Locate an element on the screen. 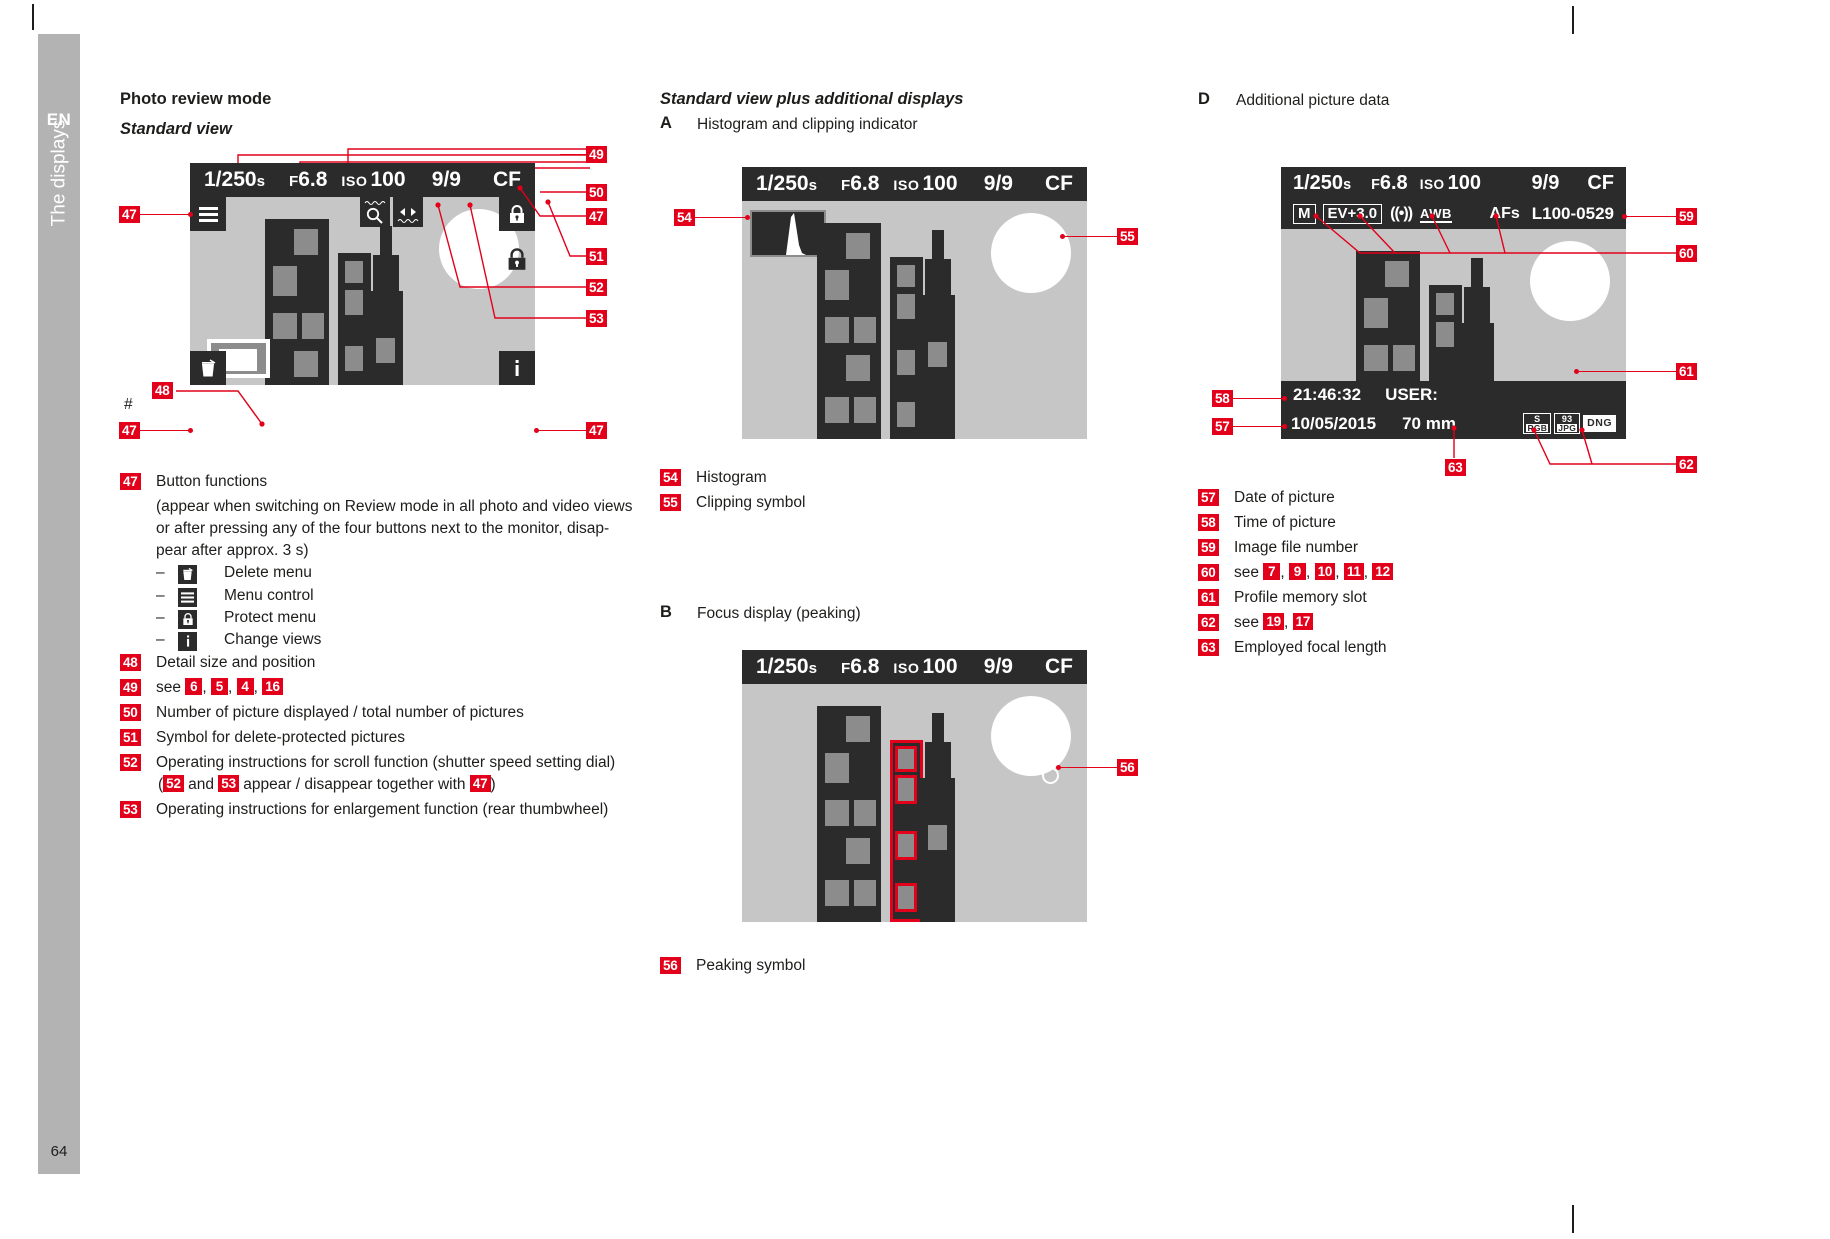 The image size is (1830, 1239). histogram-curve is located at coordinates (788, 234).